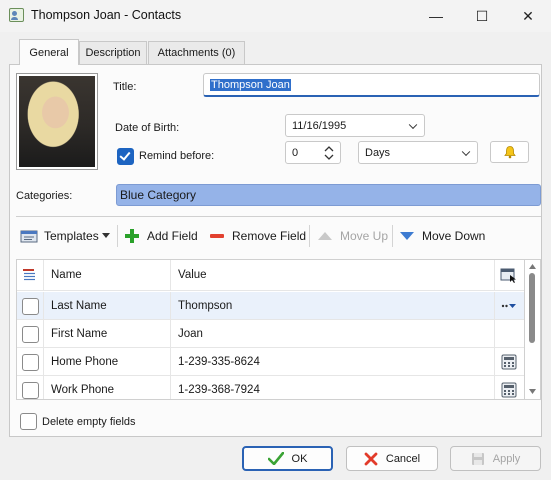  What do you see at coordinates (16, 15) in the screenshot?
I see `contact-card-icon` at bounding box center [16, 15].